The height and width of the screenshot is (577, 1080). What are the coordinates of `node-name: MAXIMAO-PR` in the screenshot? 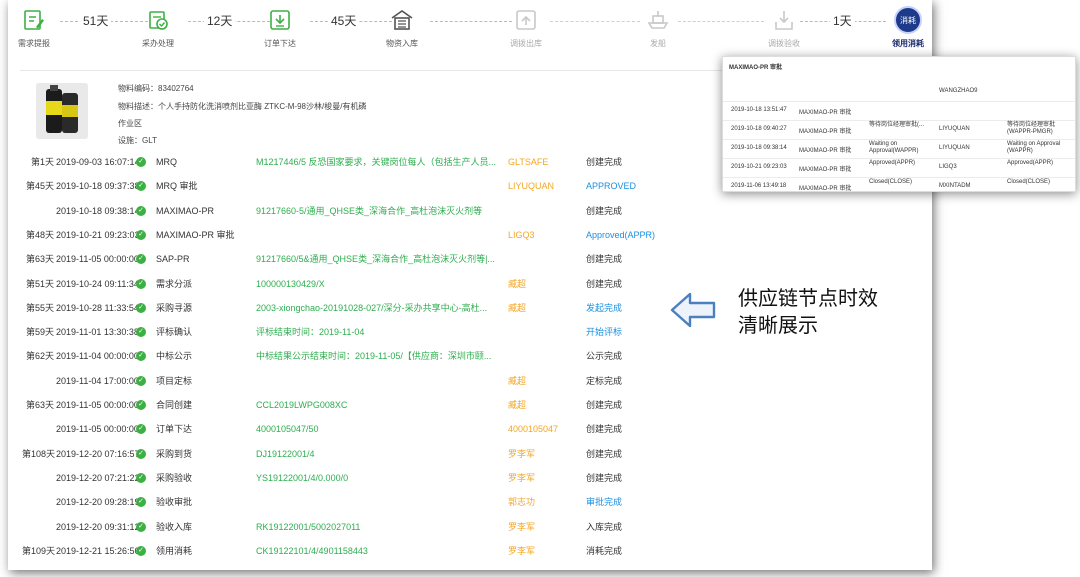 It's located at (185, 210).